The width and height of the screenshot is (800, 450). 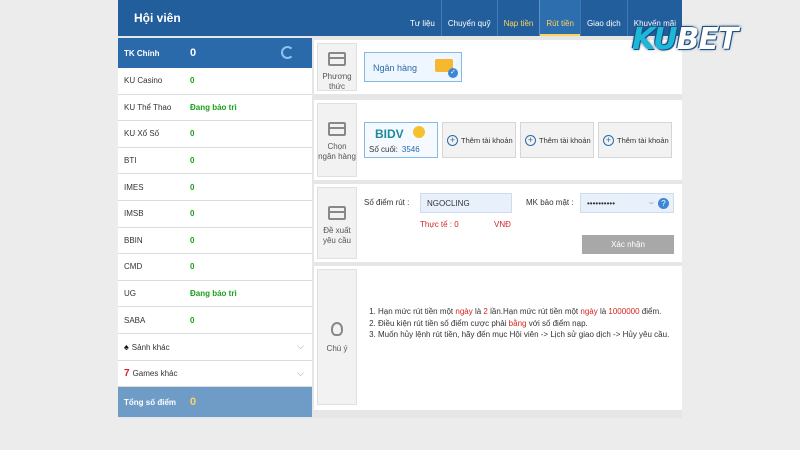 What do you see at coordinates (624, 311) in the screenshot?
I see `note-highlight: 1000000` at bounding box center [624, 311].